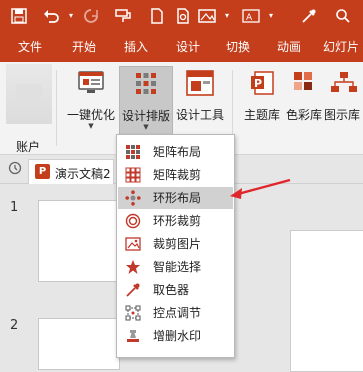 The width and height of the screenshot is (363, 372). Describe the element at coordinates (343, 16) in the screenshot. I see `search-icon` at that location.